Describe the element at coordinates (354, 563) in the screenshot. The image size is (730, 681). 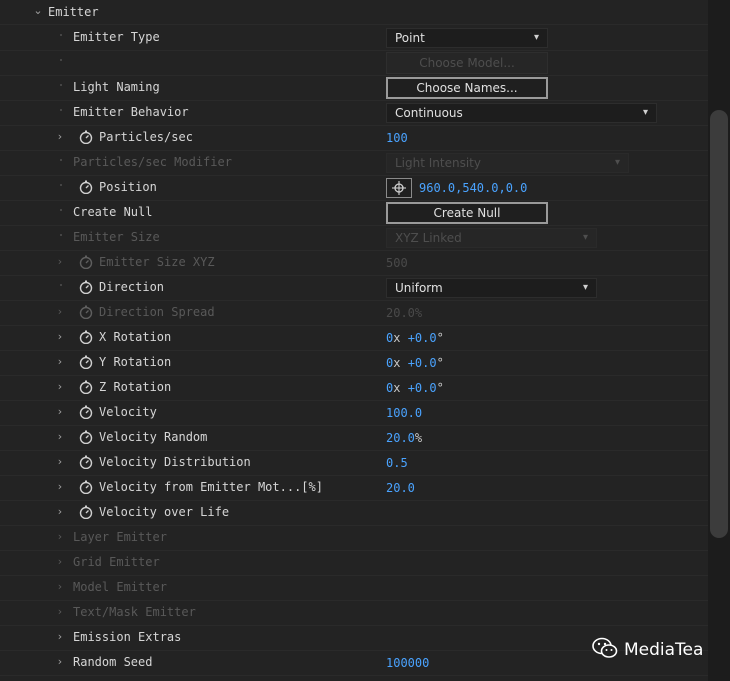
I see `row-grid-emitter: › Grid Emitter` at that location.